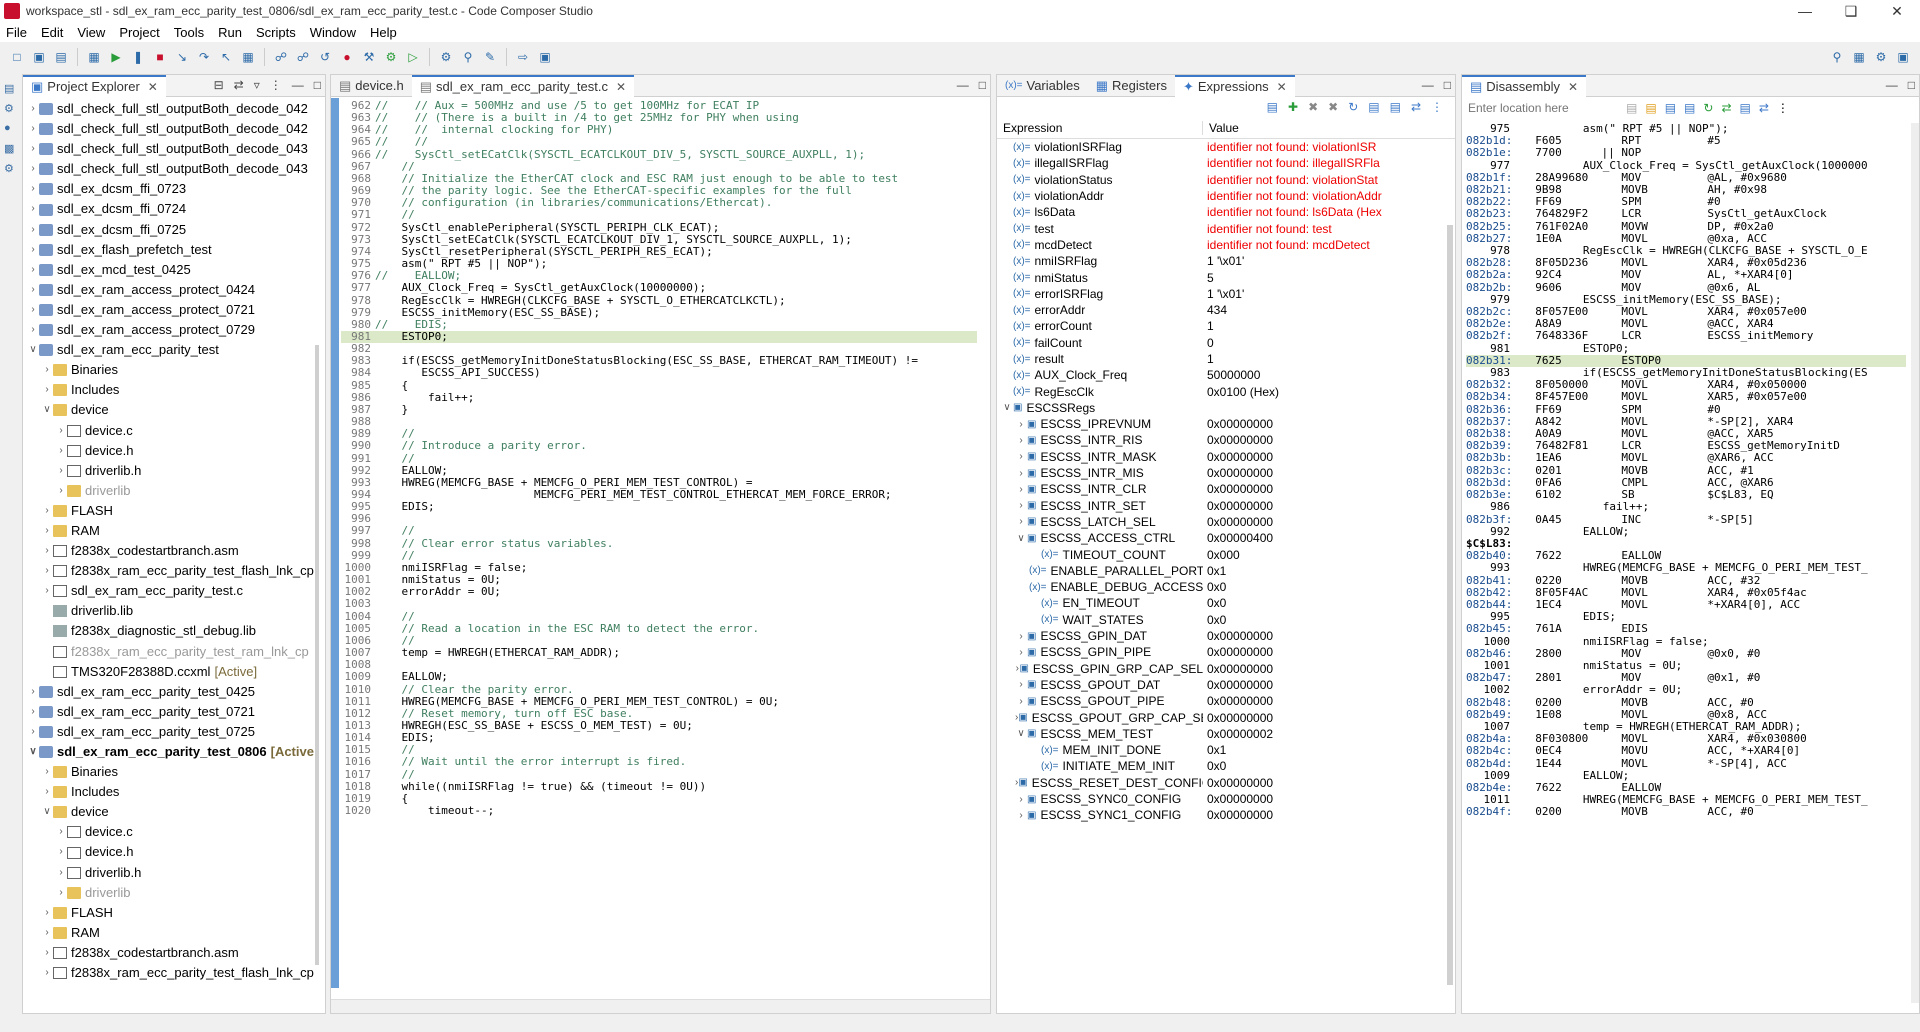  I want to click on tree-item: › sdl_ex_ram_access_protect_0729, so click(174, 330).